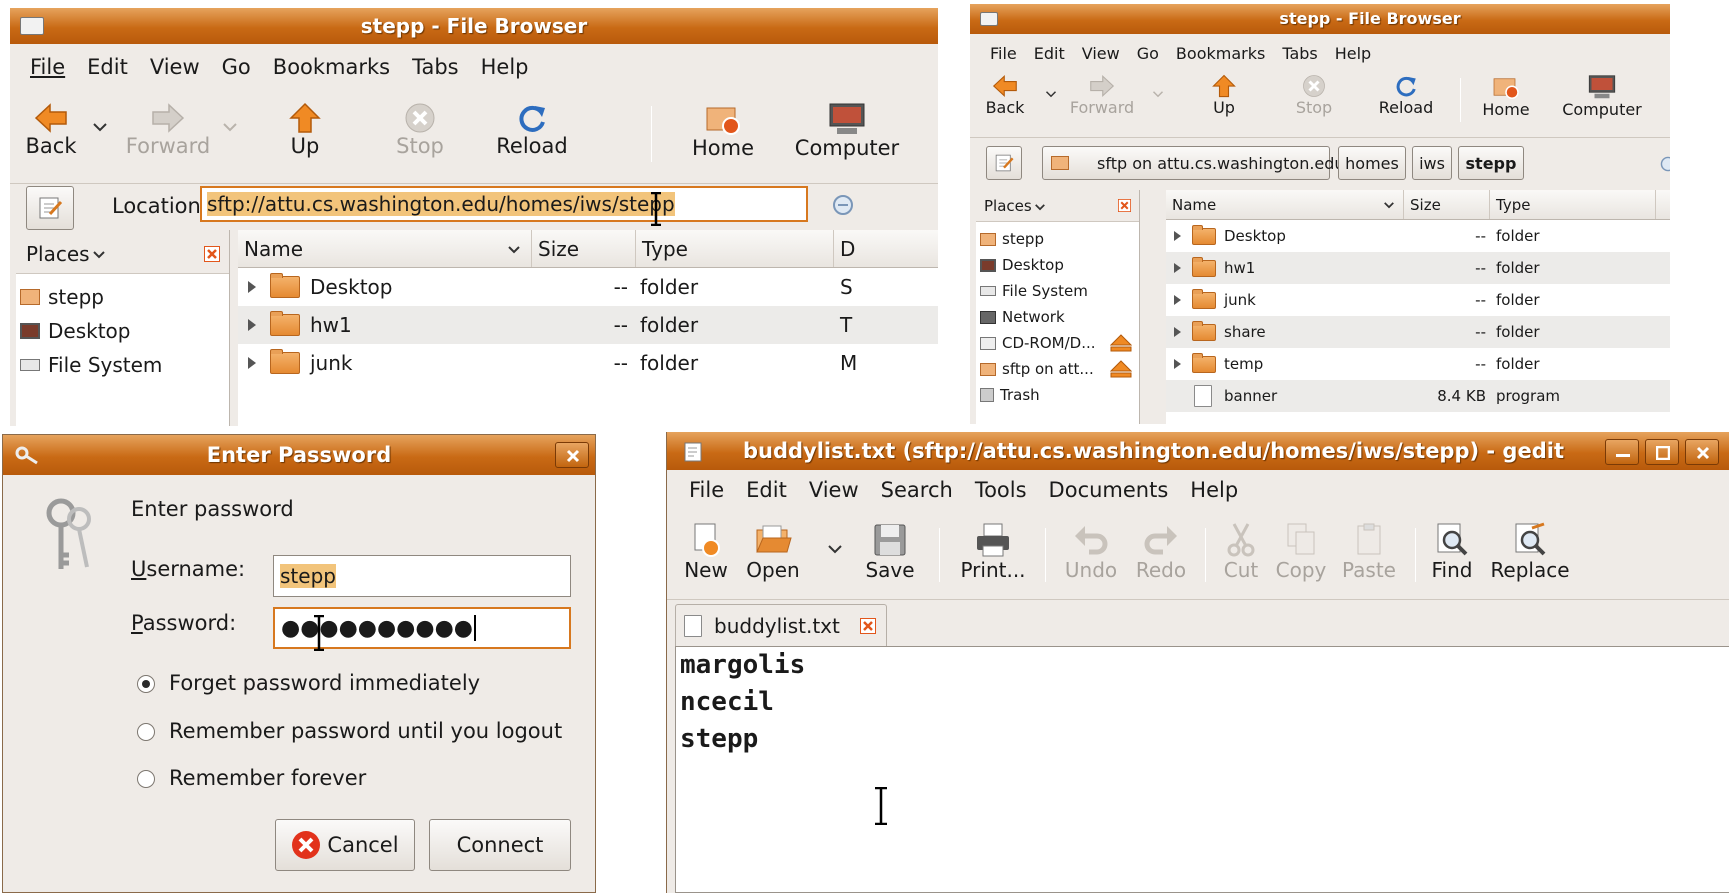  What do you see at coordinates (572, 455) in the screenshot?
I see `close-button` at bounding box center [572, 455].